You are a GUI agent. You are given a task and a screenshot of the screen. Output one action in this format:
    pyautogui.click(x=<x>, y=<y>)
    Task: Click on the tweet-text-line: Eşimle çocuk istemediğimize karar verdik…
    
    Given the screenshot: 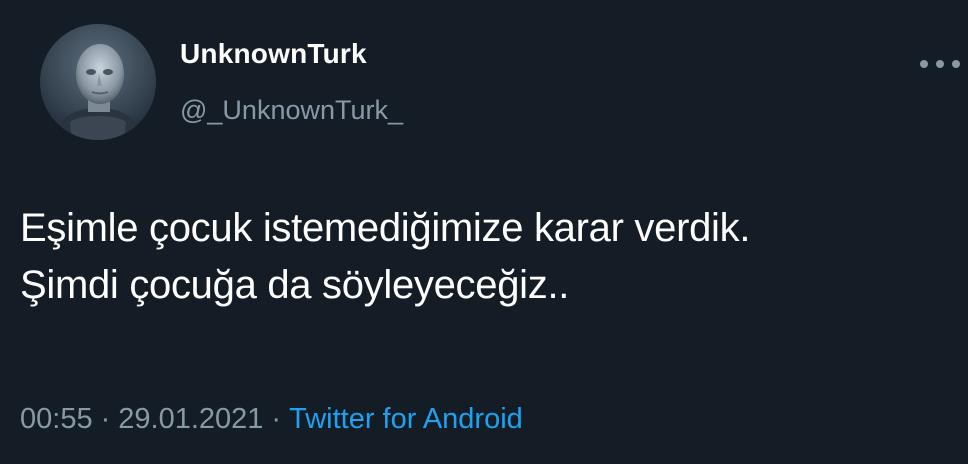 What is the action you would take?
    pyautogui.click(x=385, y=228)
    